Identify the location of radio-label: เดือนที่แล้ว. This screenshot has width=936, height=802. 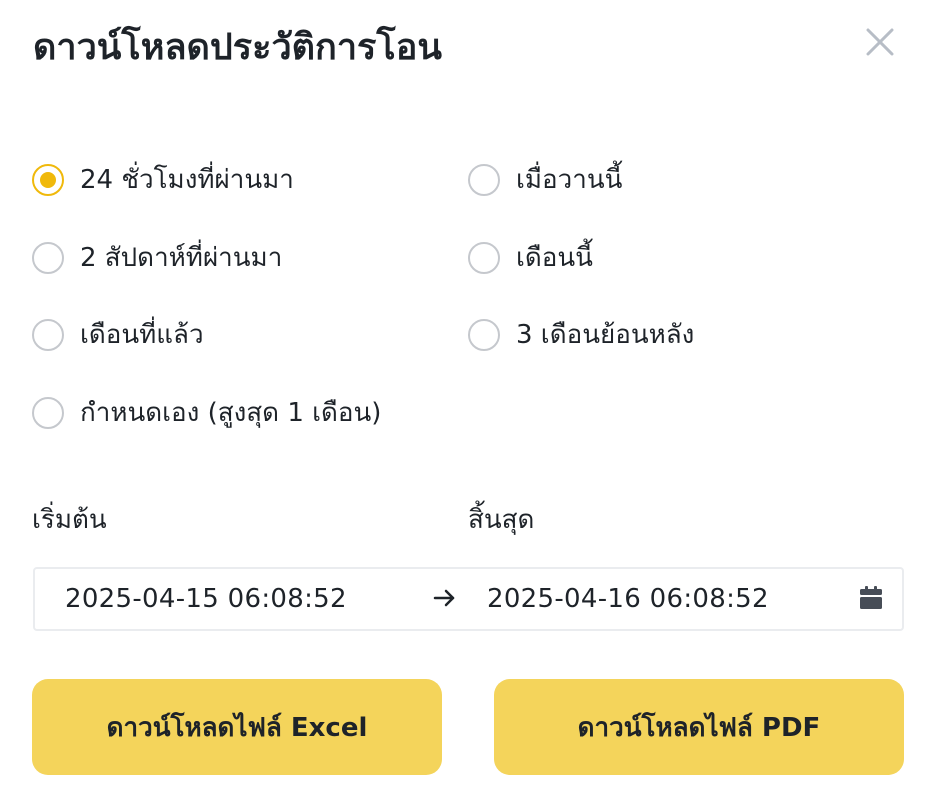
(142, 335).